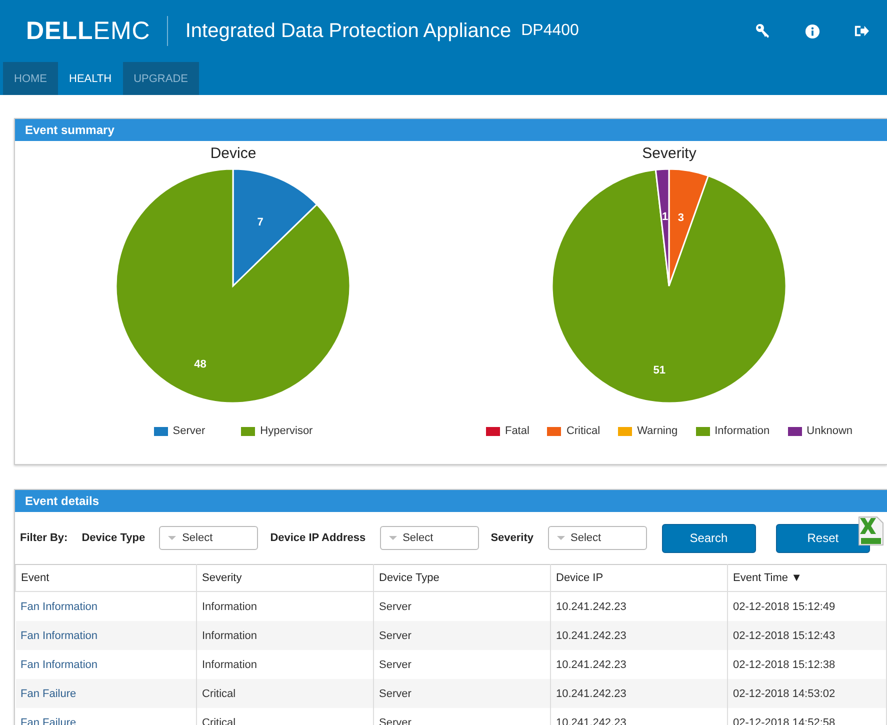 The width and height of the screenshot is (887, 725). What do you see at coordinates (348, 31) in the screenshot?
I see `app-title: Integrated Data Protection Appliance` at bounding box center [348, 31].